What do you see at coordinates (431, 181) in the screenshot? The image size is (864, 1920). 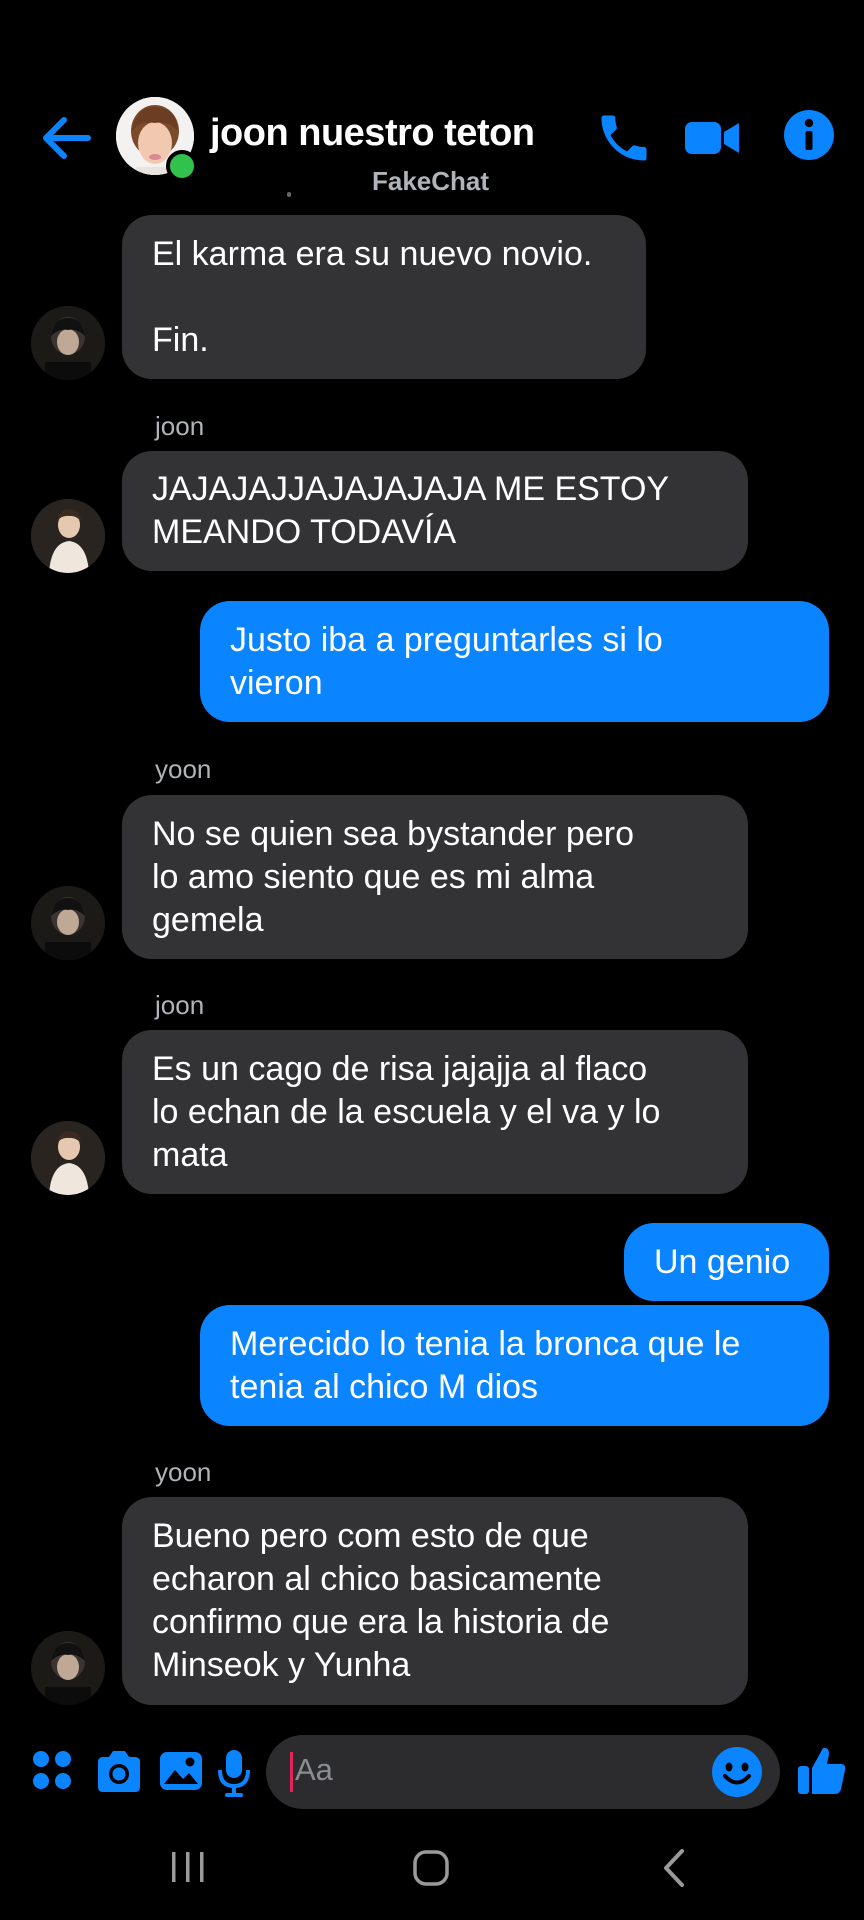 I see `chat-subtitle: FakeChat` at bounding box center [431, 181].